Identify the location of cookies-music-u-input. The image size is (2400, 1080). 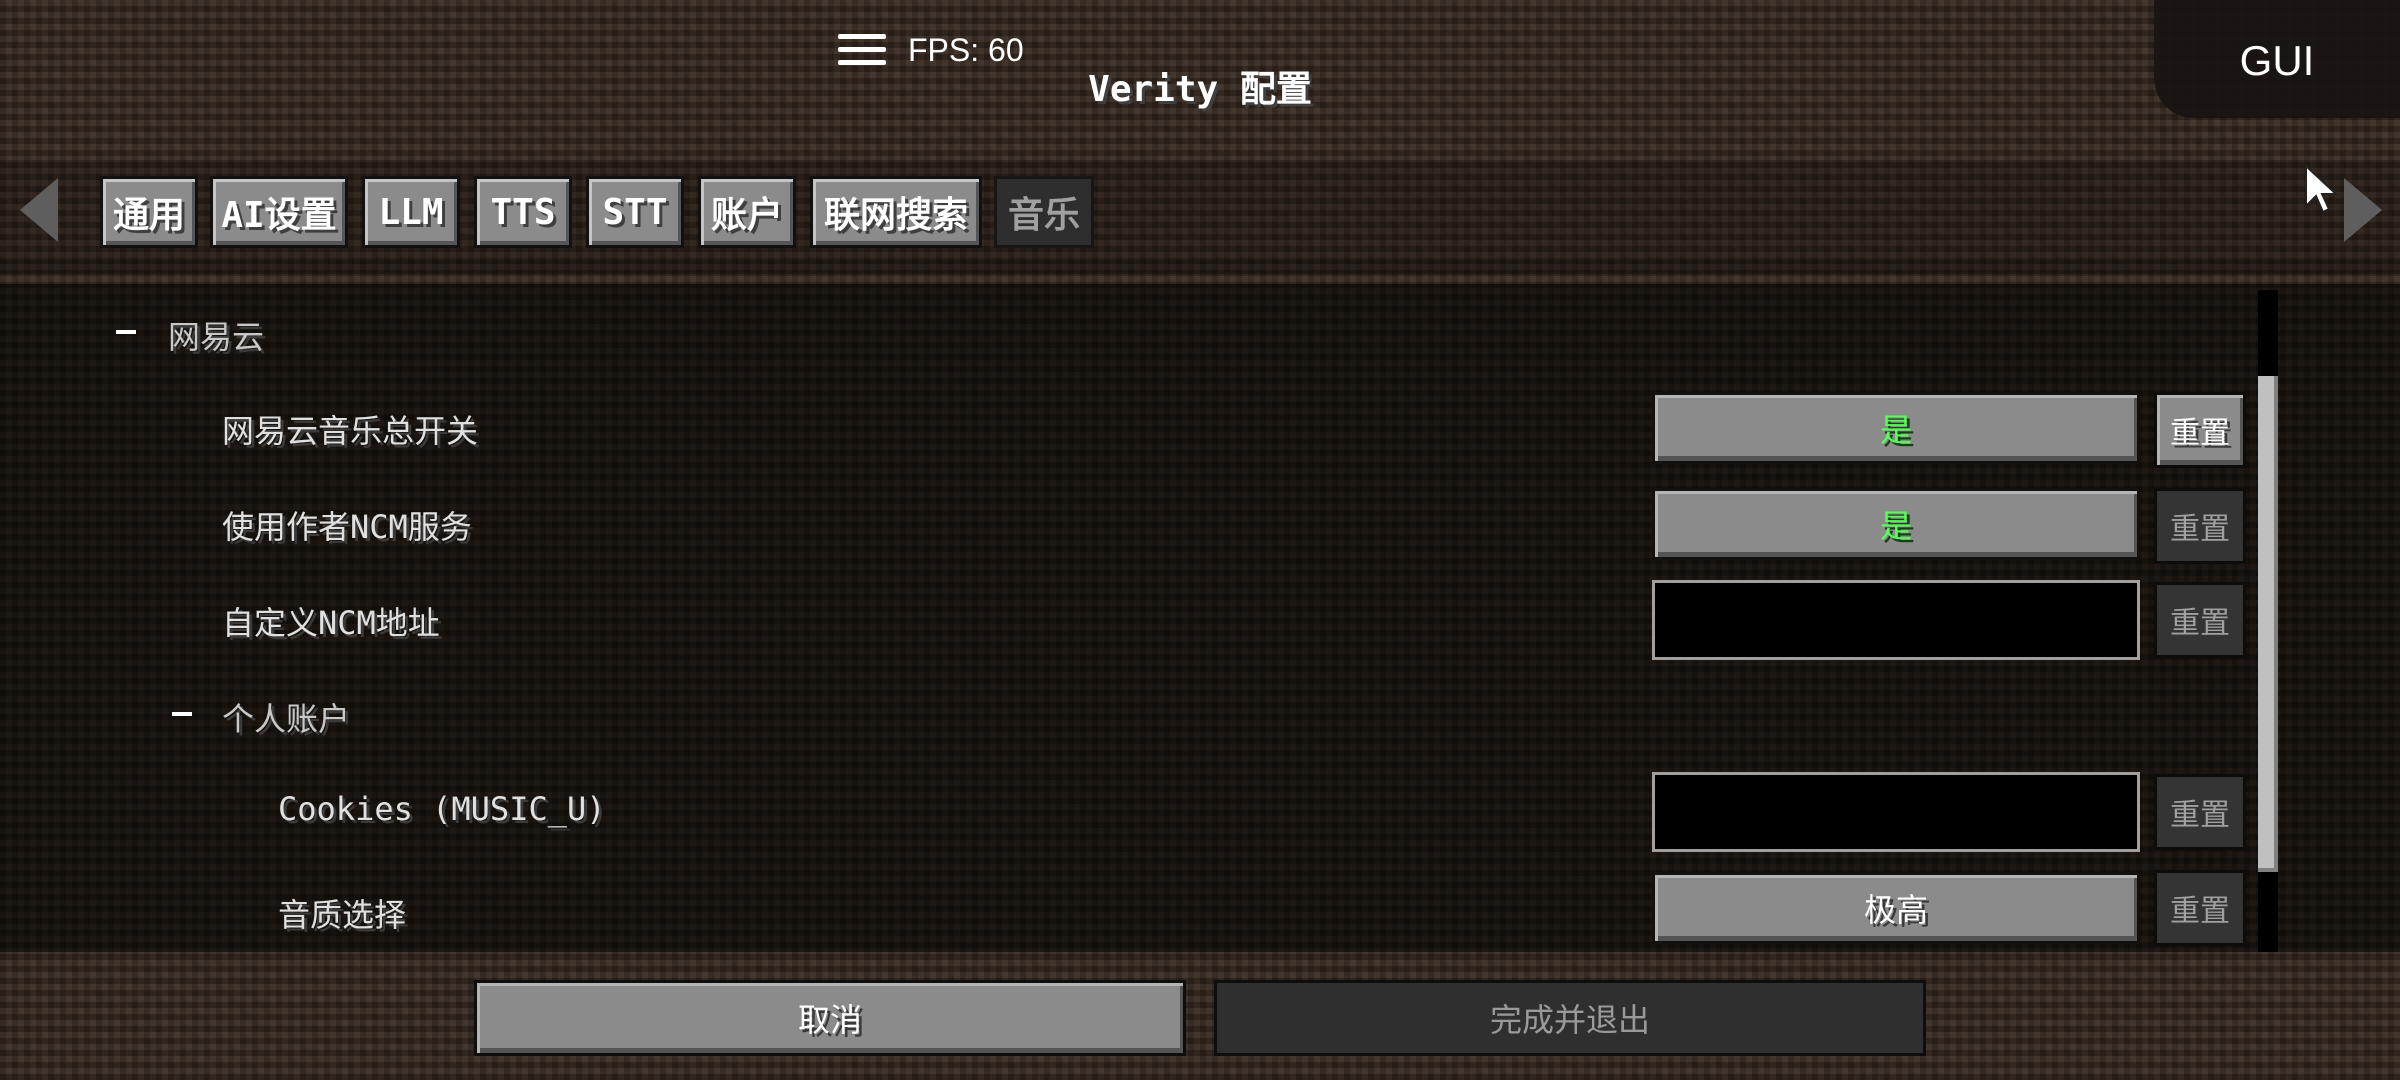
(1896, 812).